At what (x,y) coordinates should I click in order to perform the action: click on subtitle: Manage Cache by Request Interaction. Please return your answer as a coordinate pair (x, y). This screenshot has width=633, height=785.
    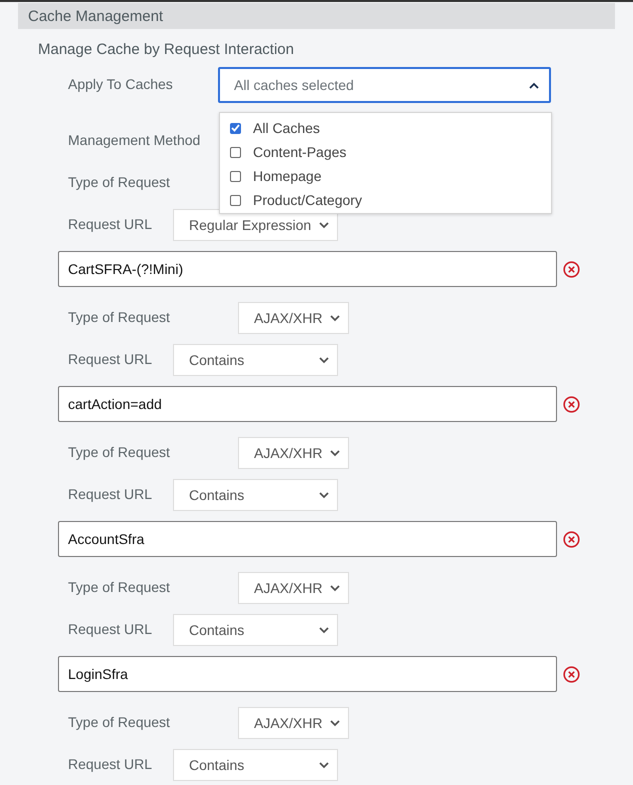
    Looking at the image, I should click on (166, 49).